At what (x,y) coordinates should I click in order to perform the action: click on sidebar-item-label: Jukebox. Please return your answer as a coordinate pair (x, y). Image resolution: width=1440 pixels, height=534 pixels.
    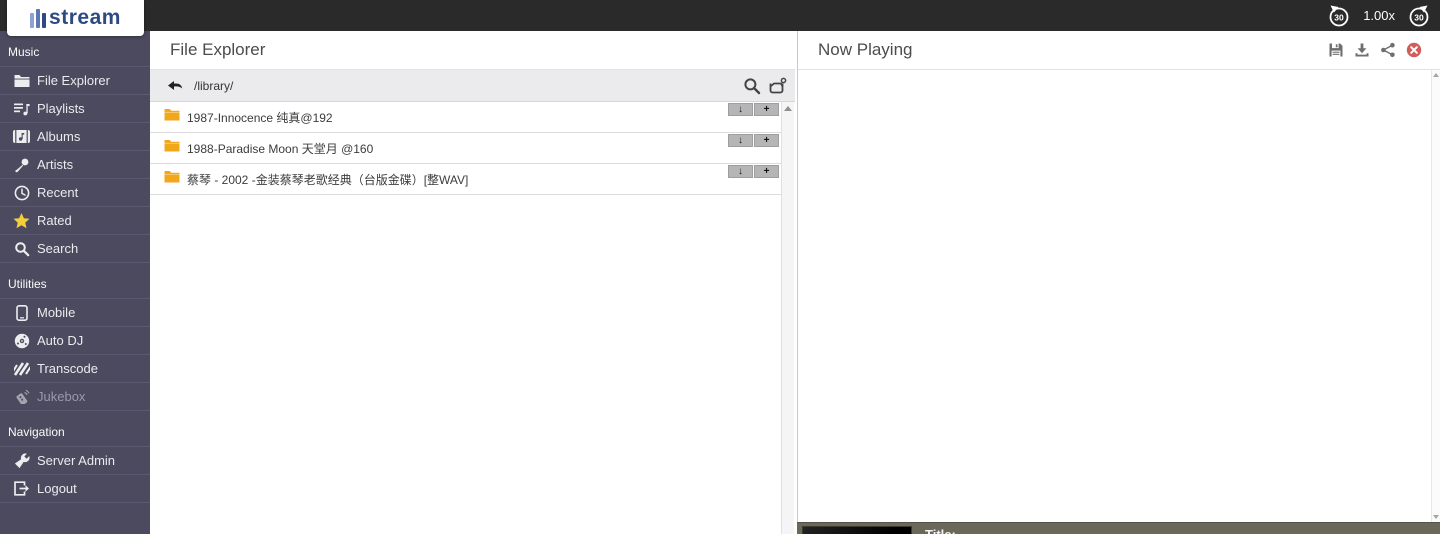
    Looking at the image, I should click on (61, 396).